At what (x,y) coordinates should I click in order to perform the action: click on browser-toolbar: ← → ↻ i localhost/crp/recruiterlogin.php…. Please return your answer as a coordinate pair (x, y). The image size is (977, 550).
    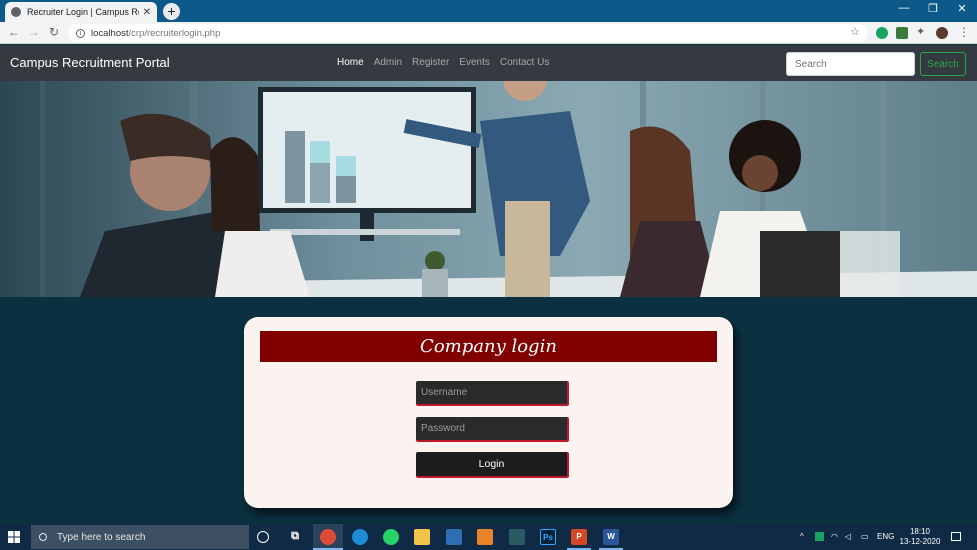
    Looking at the image, I should click on (488, 33).